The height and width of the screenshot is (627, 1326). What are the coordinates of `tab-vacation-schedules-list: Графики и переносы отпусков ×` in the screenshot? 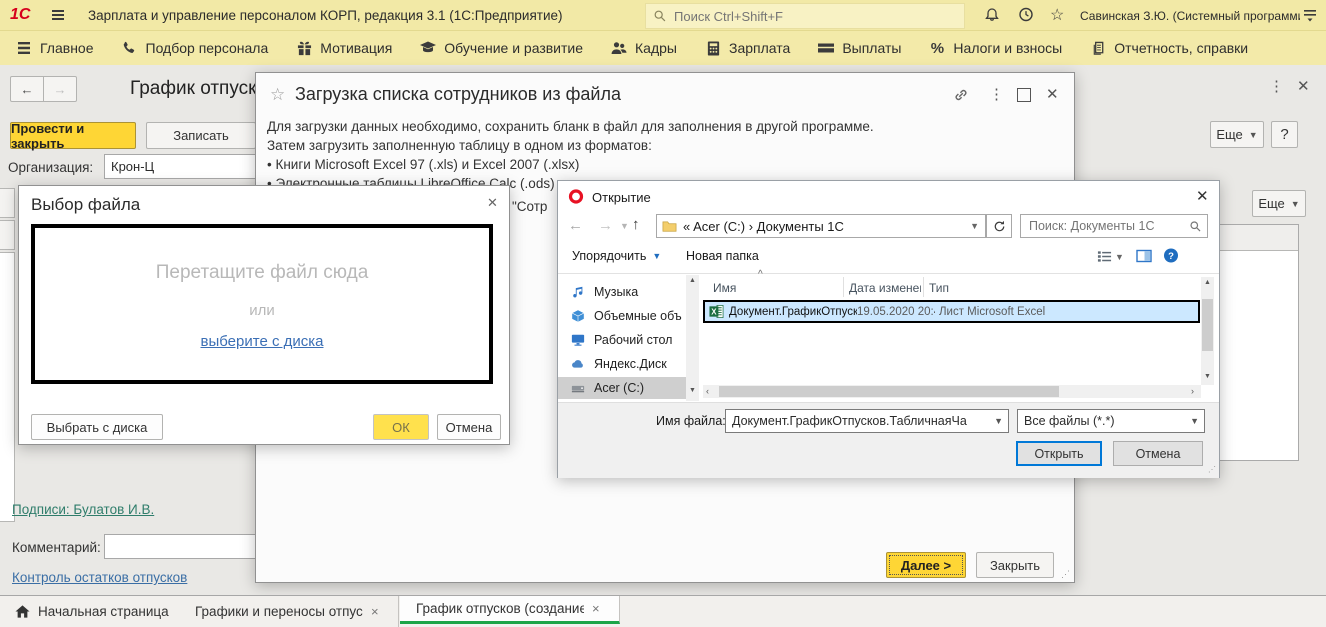 It's located at (289, 611).